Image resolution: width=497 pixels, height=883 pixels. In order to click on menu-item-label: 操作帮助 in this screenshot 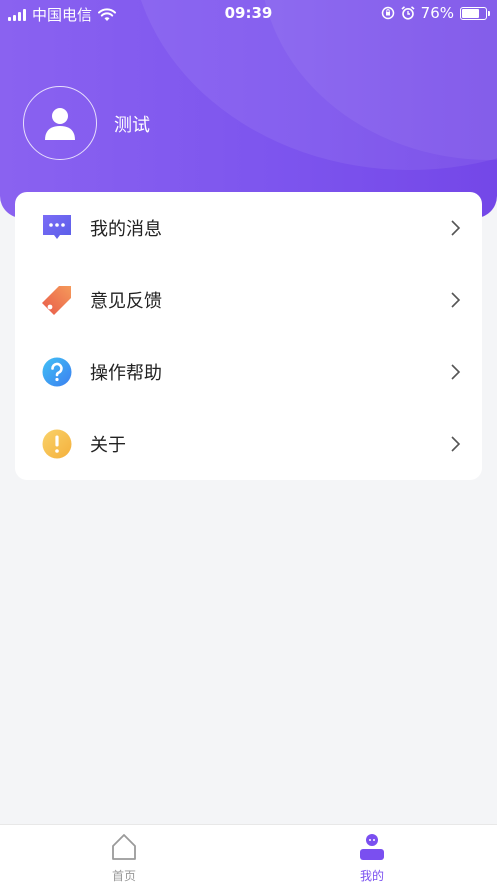, I will do `click(126, 373)`.